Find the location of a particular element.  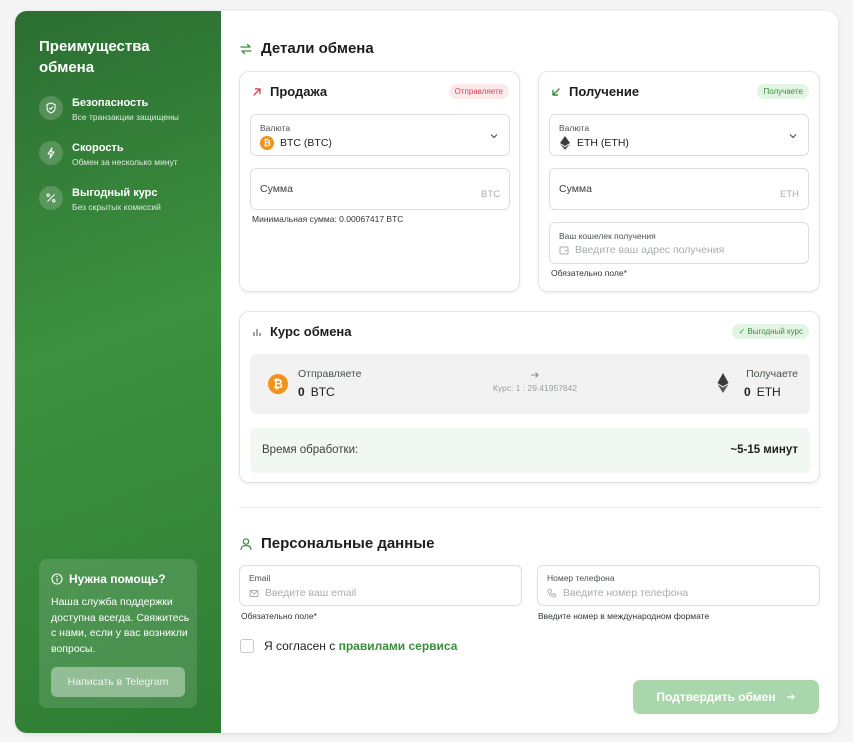

currency-value: ₿ BTC (BTC) is located at coordinates (296, 143).